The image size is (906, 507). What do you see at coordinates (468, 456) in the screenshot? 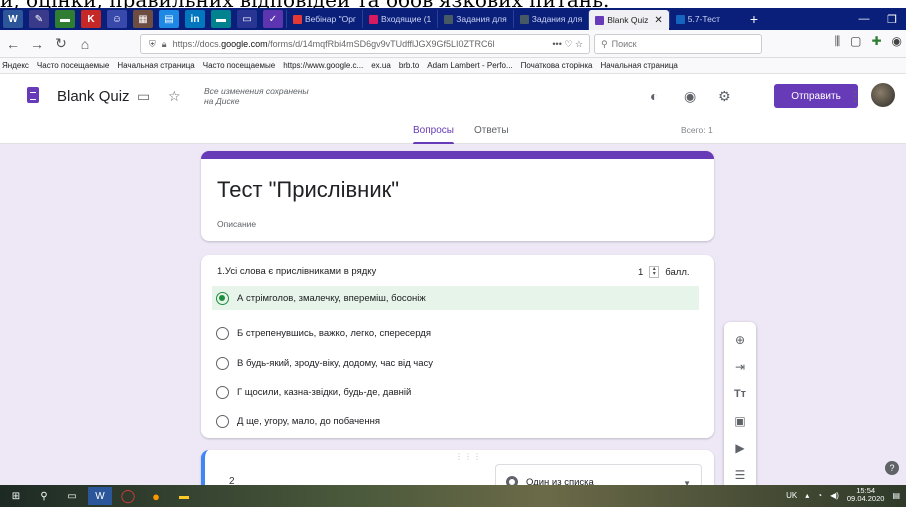
I see `drag-handle-icon: ⋮⋮⋮` at bounding box center [468, 456].